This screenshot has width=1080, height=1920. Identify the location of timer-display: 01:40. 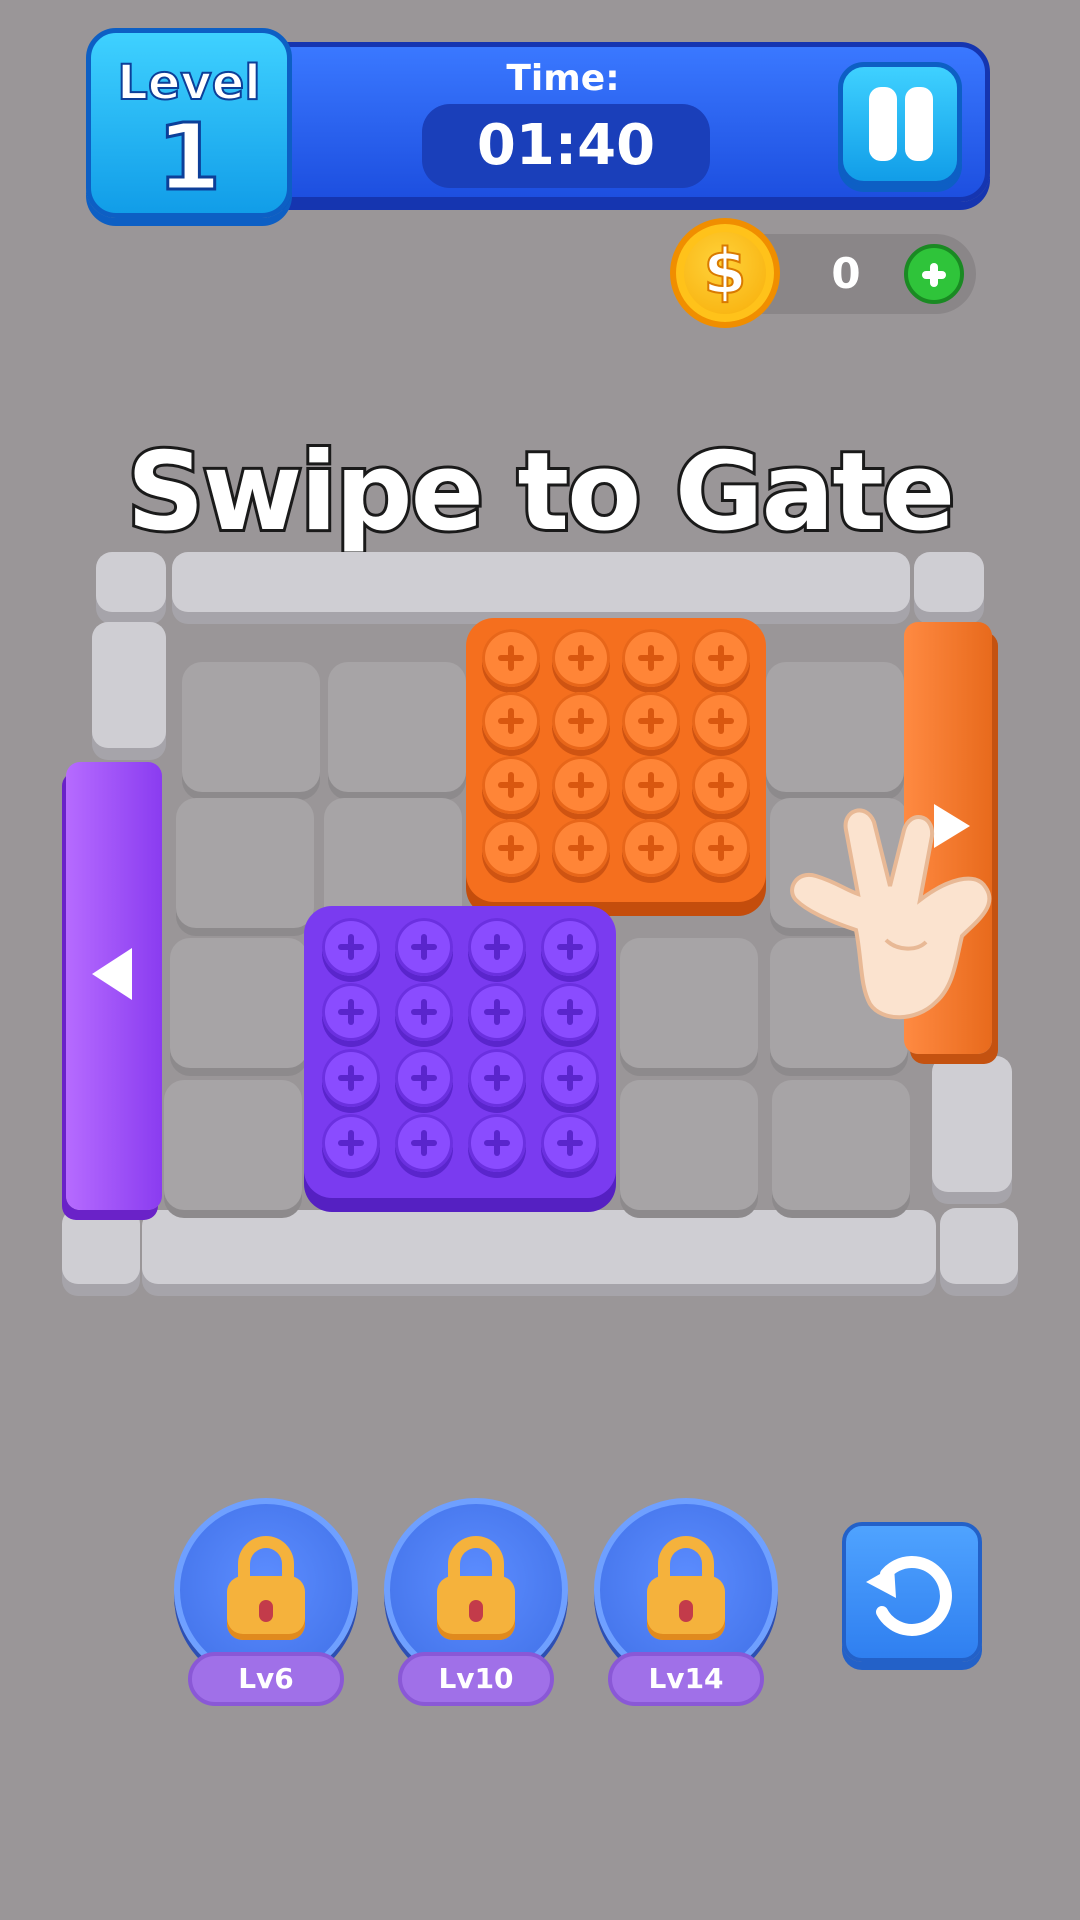
(566, 146).